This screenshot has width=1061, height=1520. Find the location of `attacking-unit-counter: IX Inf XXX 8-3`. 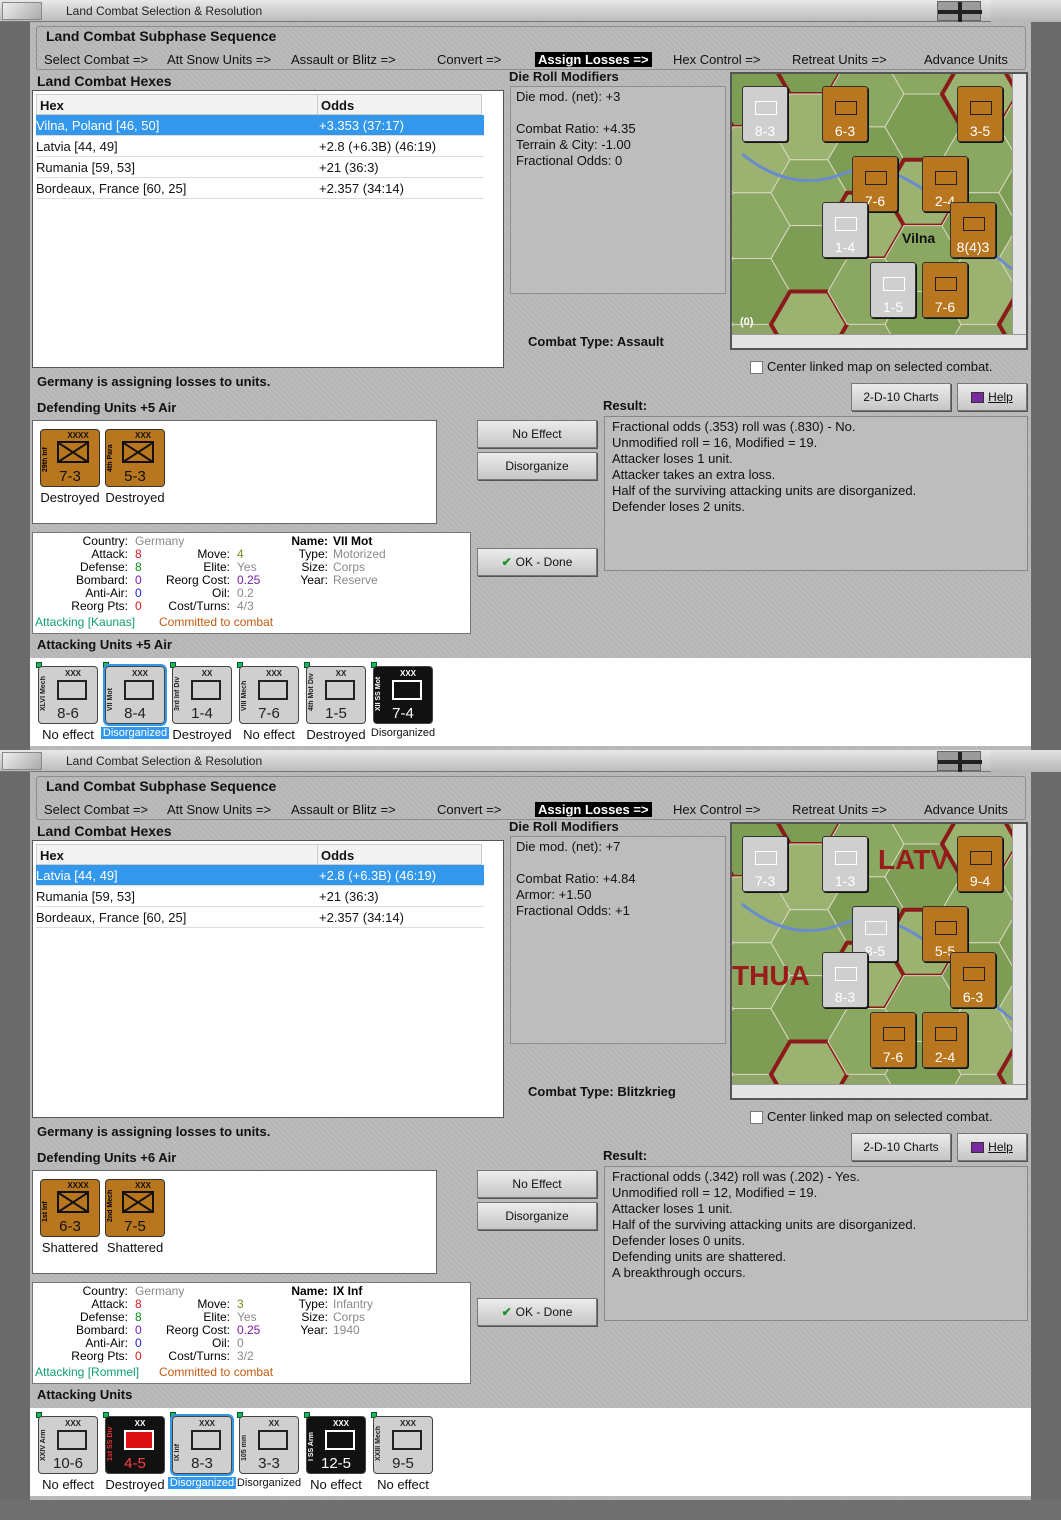

attacking-unit-counter: IX Inf XXX 8-3 is located at coordinates (202, 1445).